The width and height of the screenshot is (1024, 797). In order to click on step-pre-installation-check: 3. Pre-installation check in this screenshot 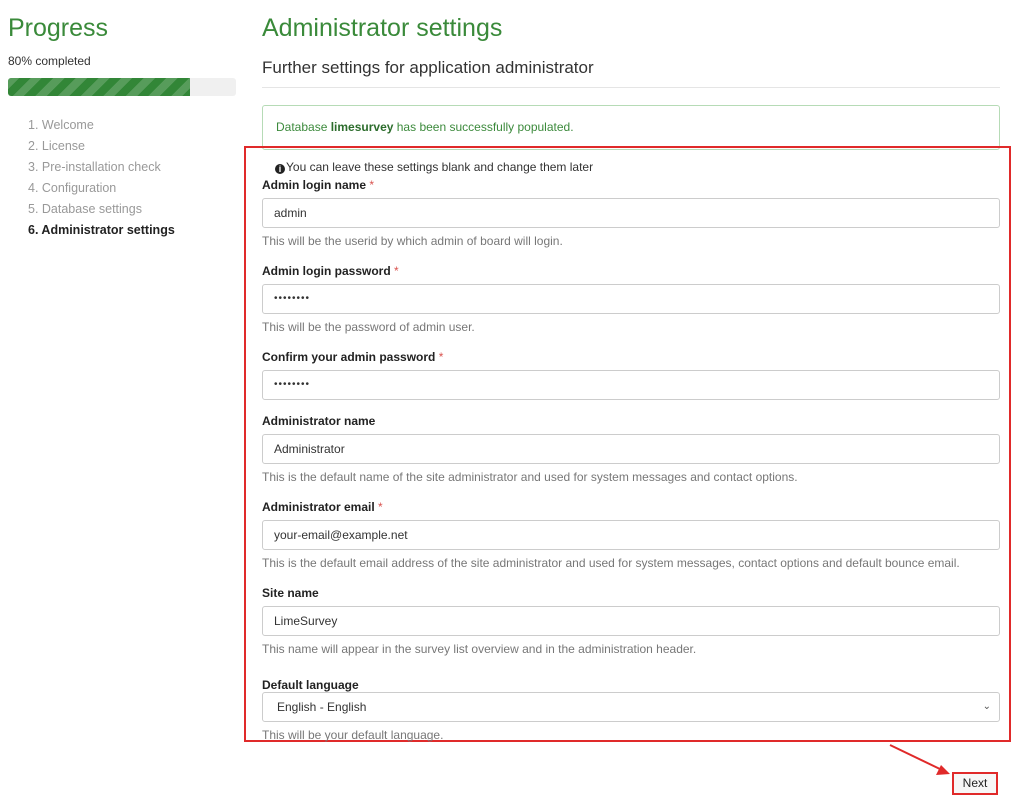, I will do `click(94, 167)`.